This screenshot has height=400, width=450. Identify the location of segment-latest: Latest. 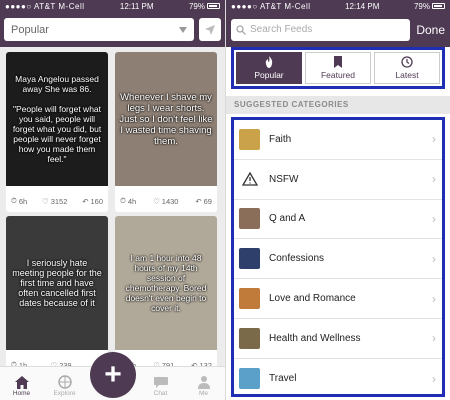
(407, 68).